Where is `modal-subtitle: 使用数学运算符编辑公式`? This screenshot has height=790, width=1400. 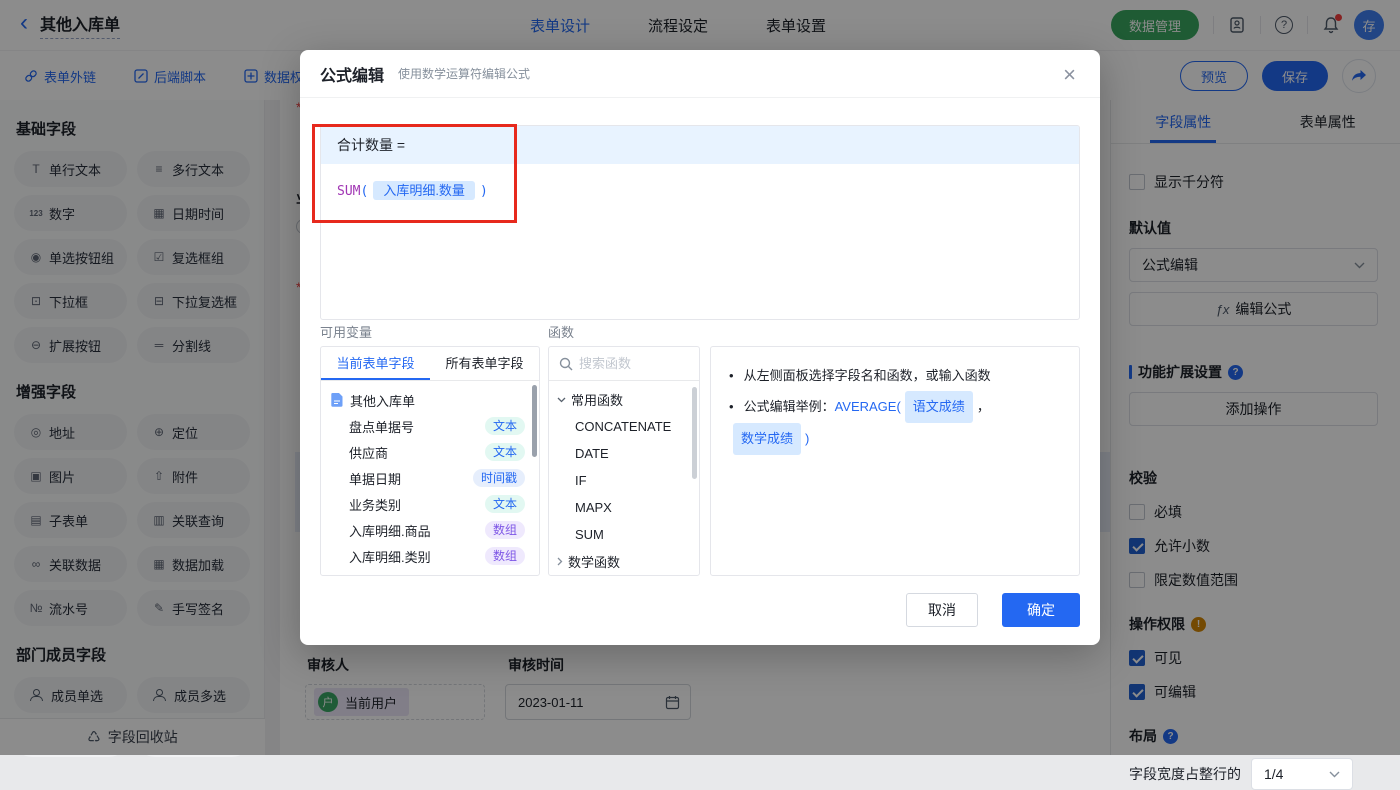
modal-subtitle: 使用数学运算符编辑公式 is located at coordinates (464, 73).